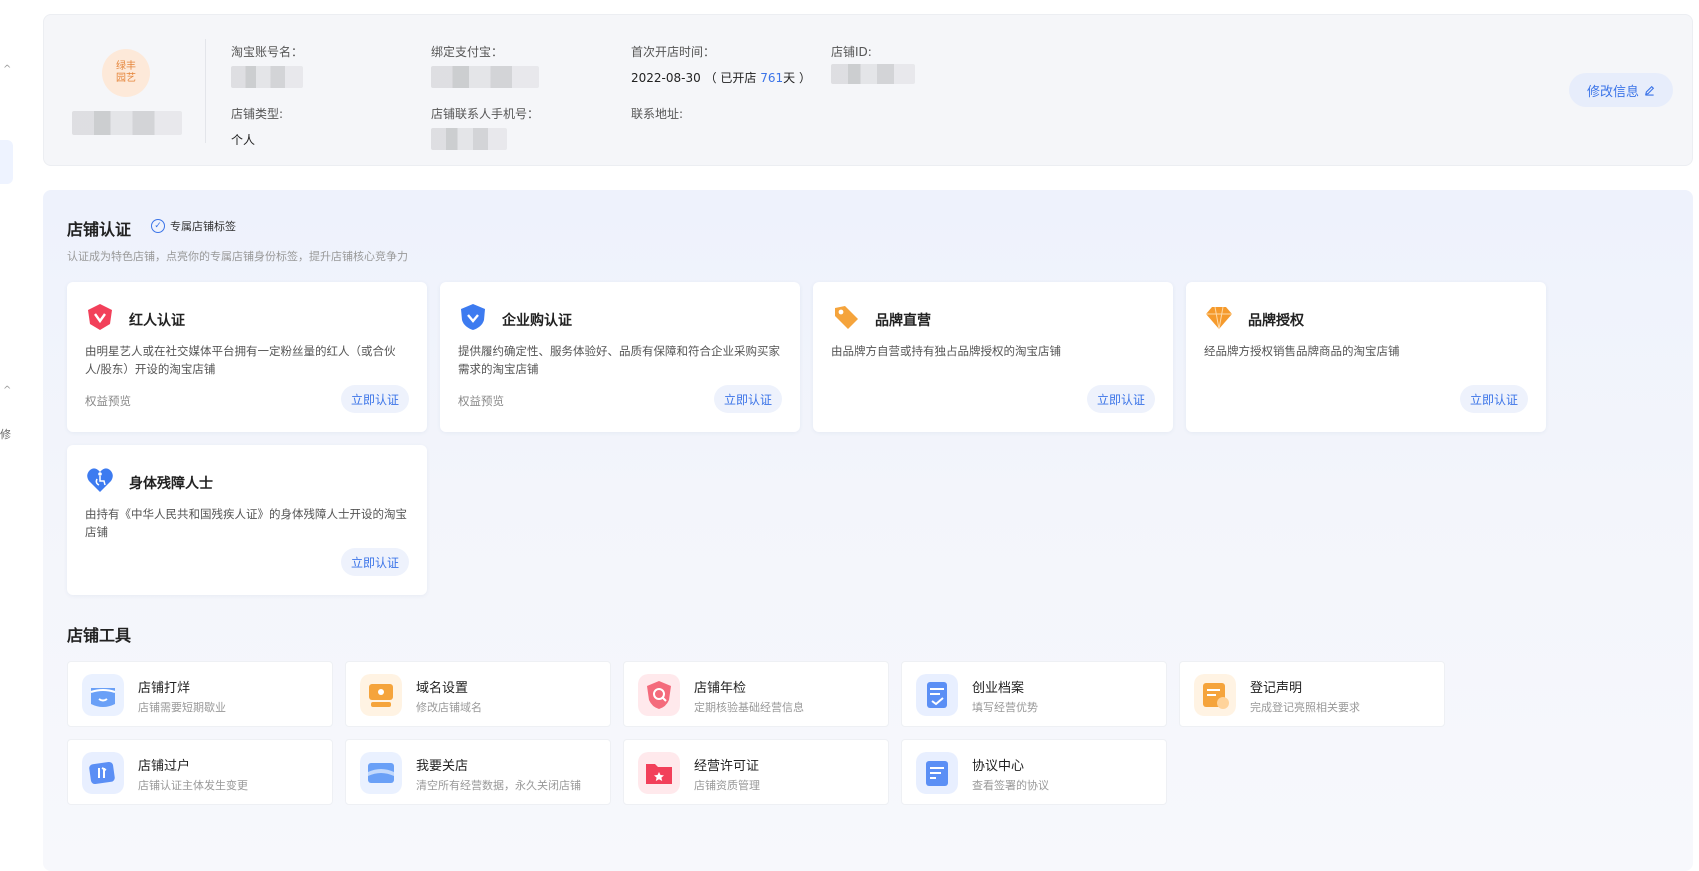  Describe the element at coordinates (267, 52) in the screenshot. I see `field-label: 淘宝账号名：` at that location.